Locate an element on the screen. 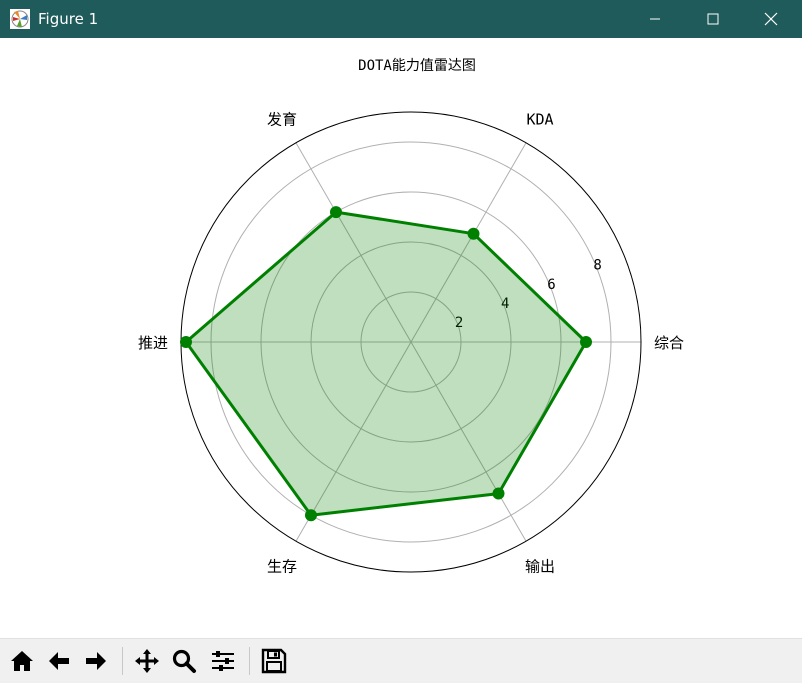  category-label-0: 综合 is located at coordinates (669, 343).